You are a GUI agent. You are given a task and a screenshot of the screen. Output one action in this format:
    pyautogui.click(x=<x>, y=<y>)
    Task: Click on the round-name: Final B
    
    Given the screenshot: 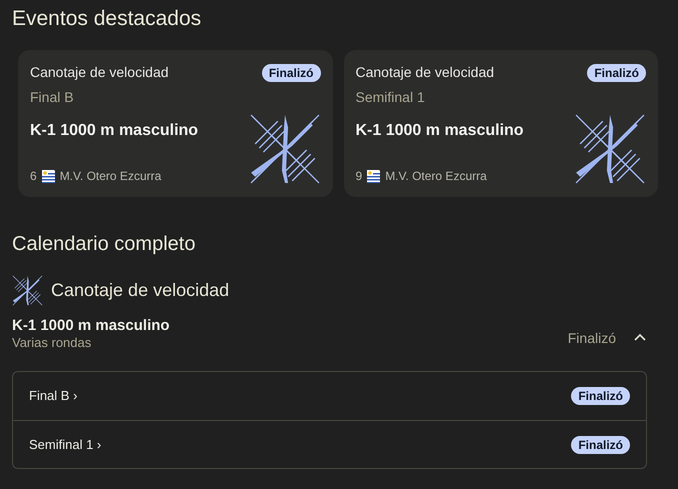 What is the action you would take?
    pyautogui.click(x=52, y=97)
    